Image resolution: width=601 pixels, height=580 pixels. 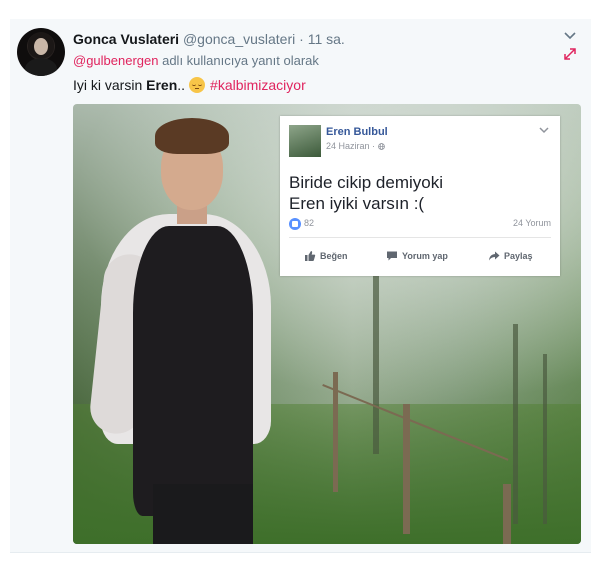 I want to click on fb-post-date: 24 Haziran ·, so click(x=355, y=146).